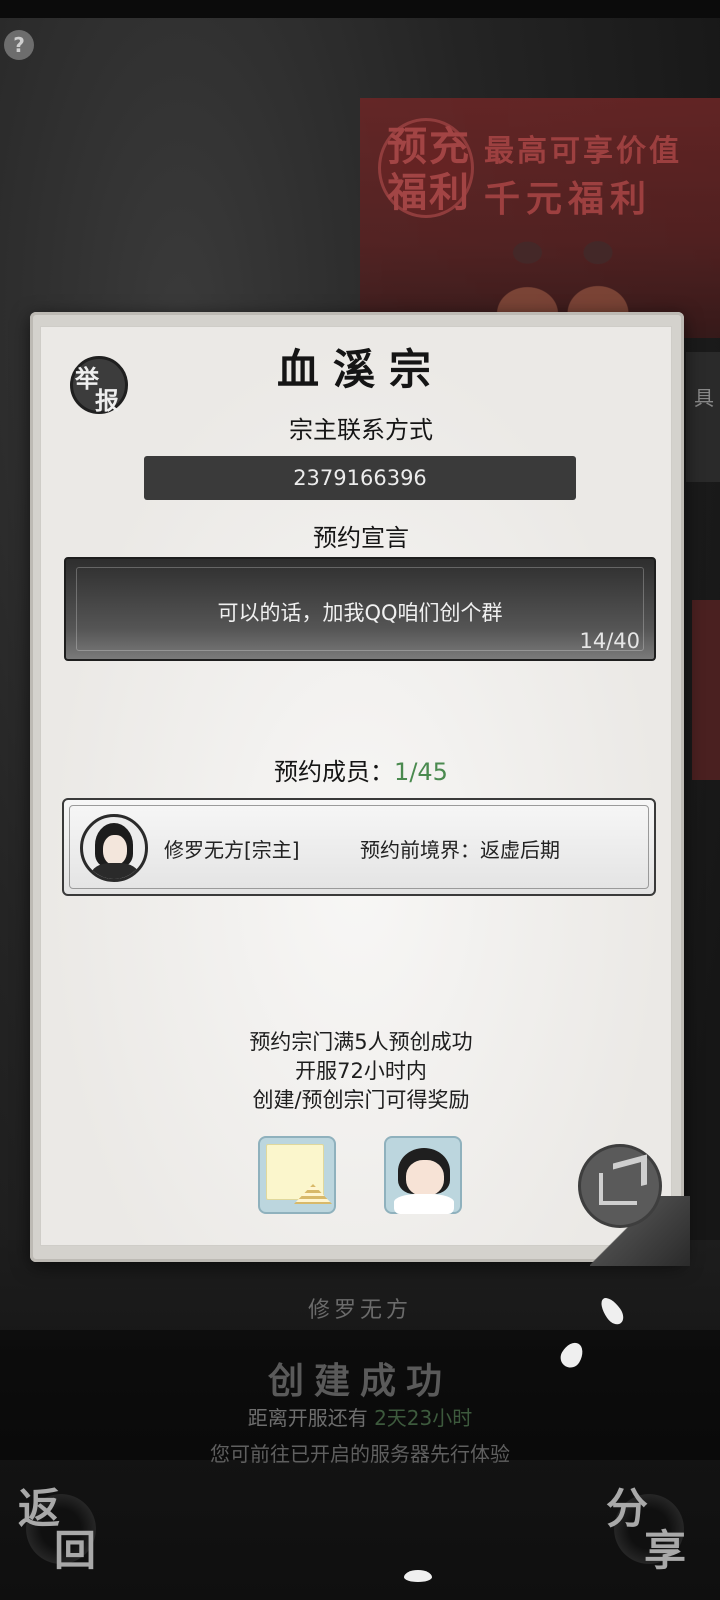 Image resolution: width=720 pixels, height=1600 pixels. What do you see at coordinates (75, 1550) in the screenshot?
I see `back-char2: 回` at bounding box center [75, 1550].